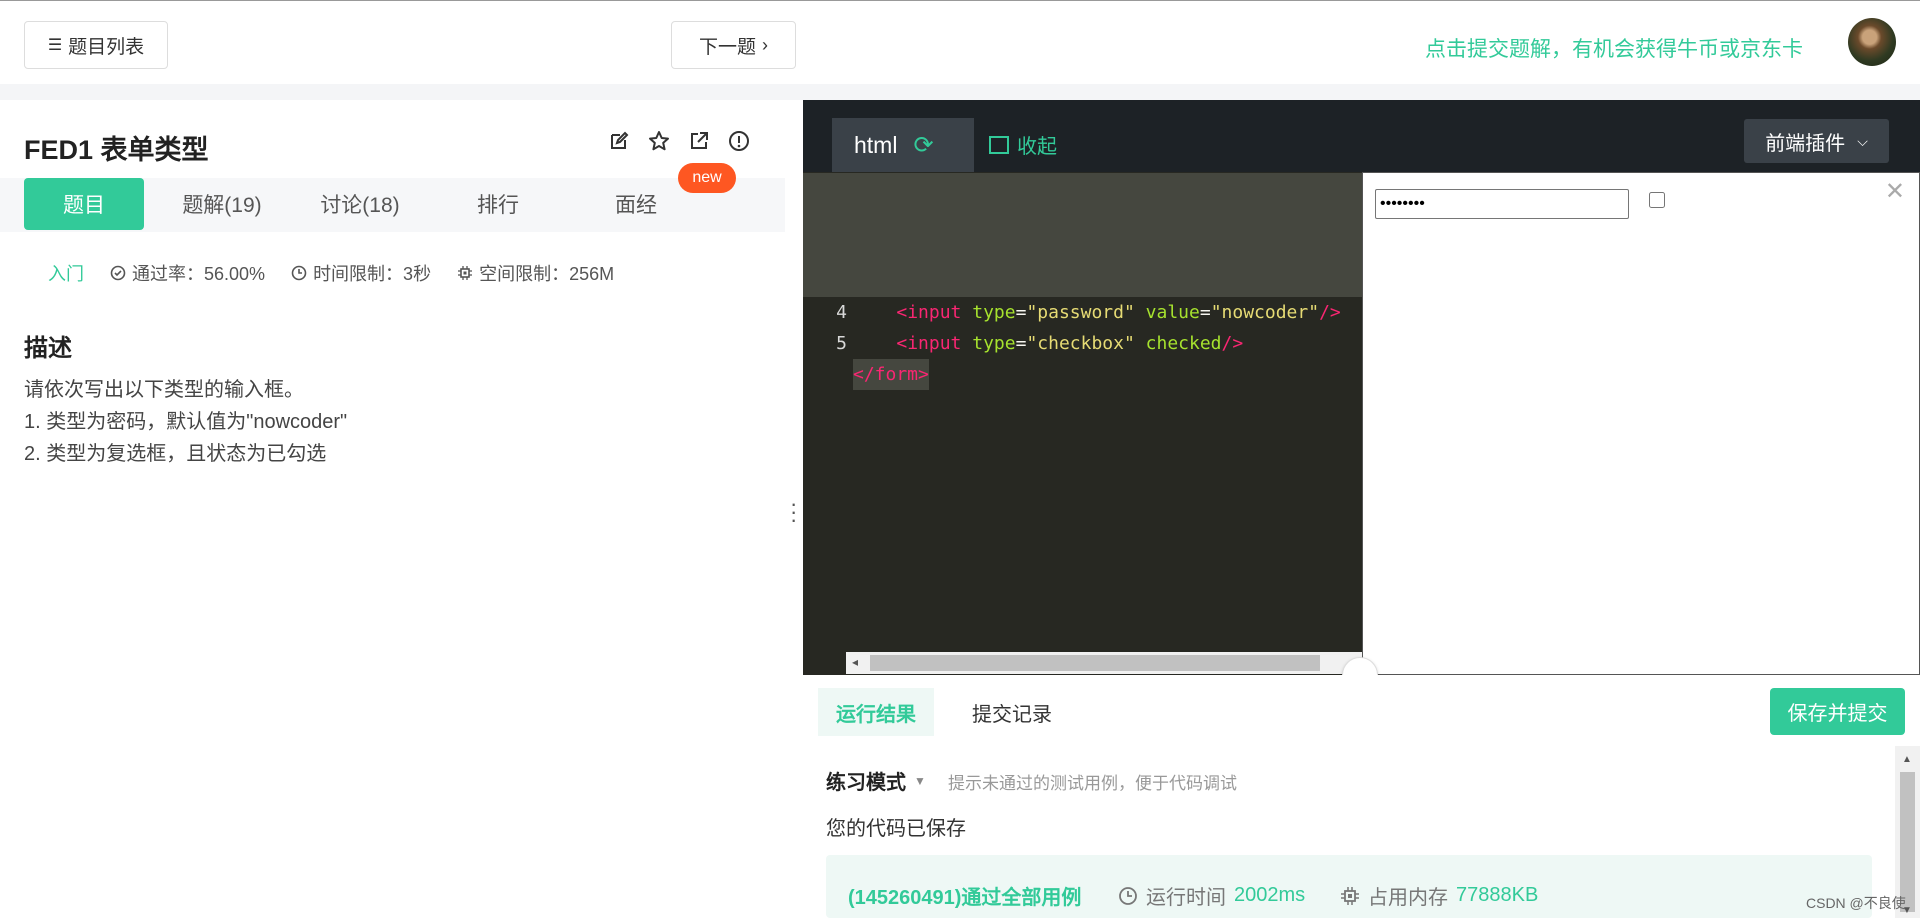 Image resolution: width=1920 pixels, height=918 pixels. I want to click on code-line: 5 </form>, so click(1082, 343).